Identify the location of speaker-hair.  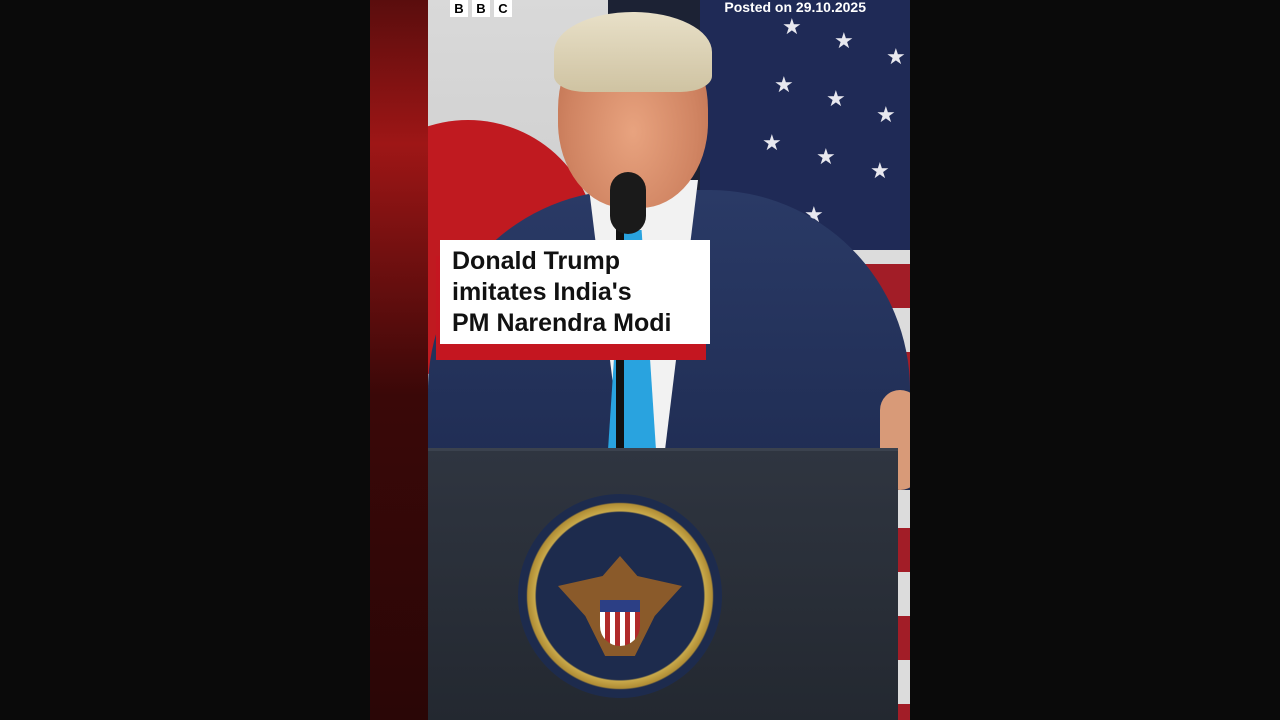
(633, 52).